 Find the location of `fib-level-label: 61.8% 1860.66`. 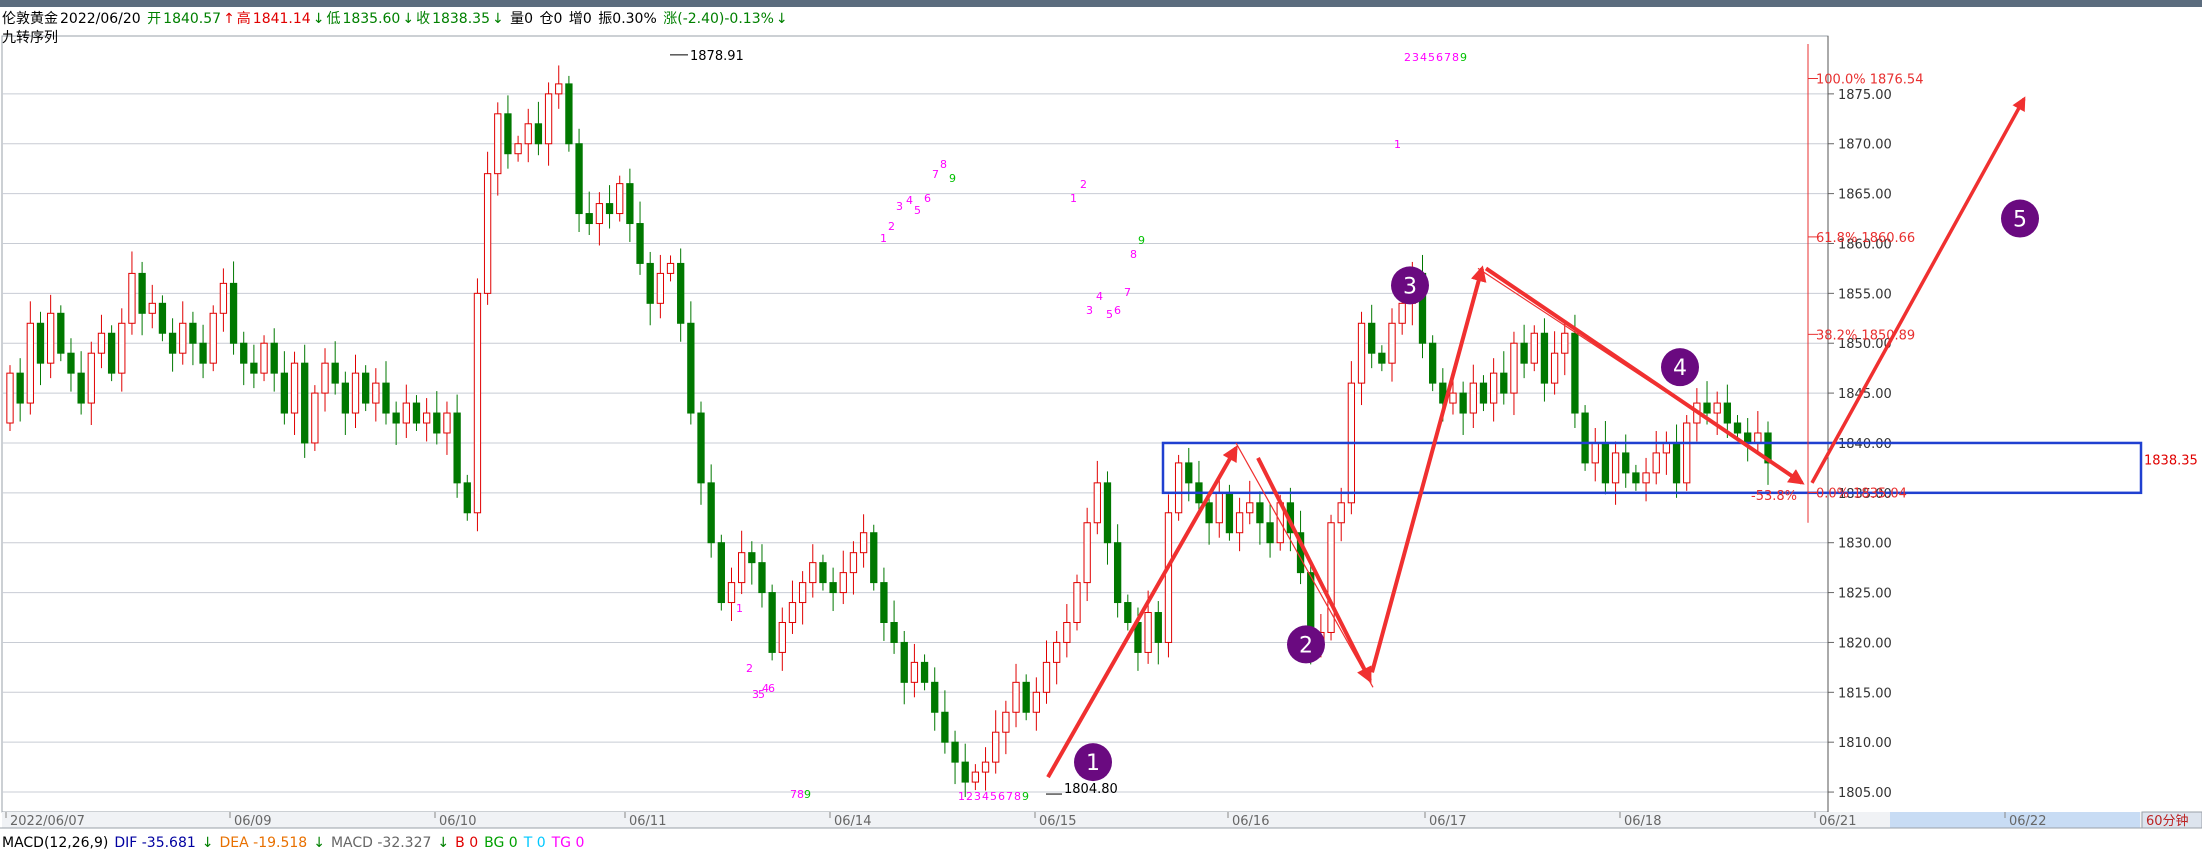

fib-level-label: 61.8% 1860.66 is located at coordinates (1865, 238).